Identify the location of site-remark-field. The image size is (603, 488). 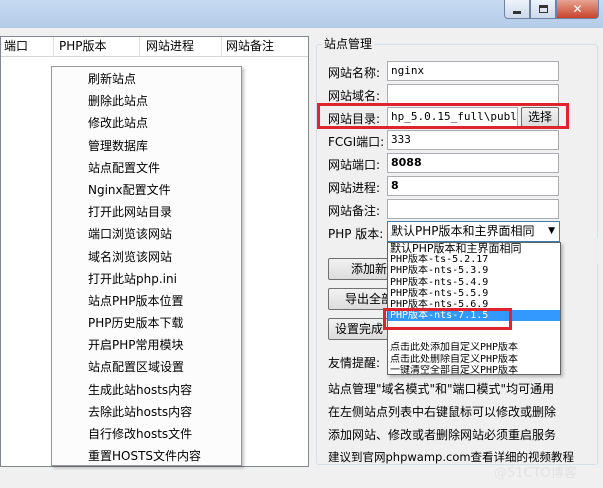
(473, 209).